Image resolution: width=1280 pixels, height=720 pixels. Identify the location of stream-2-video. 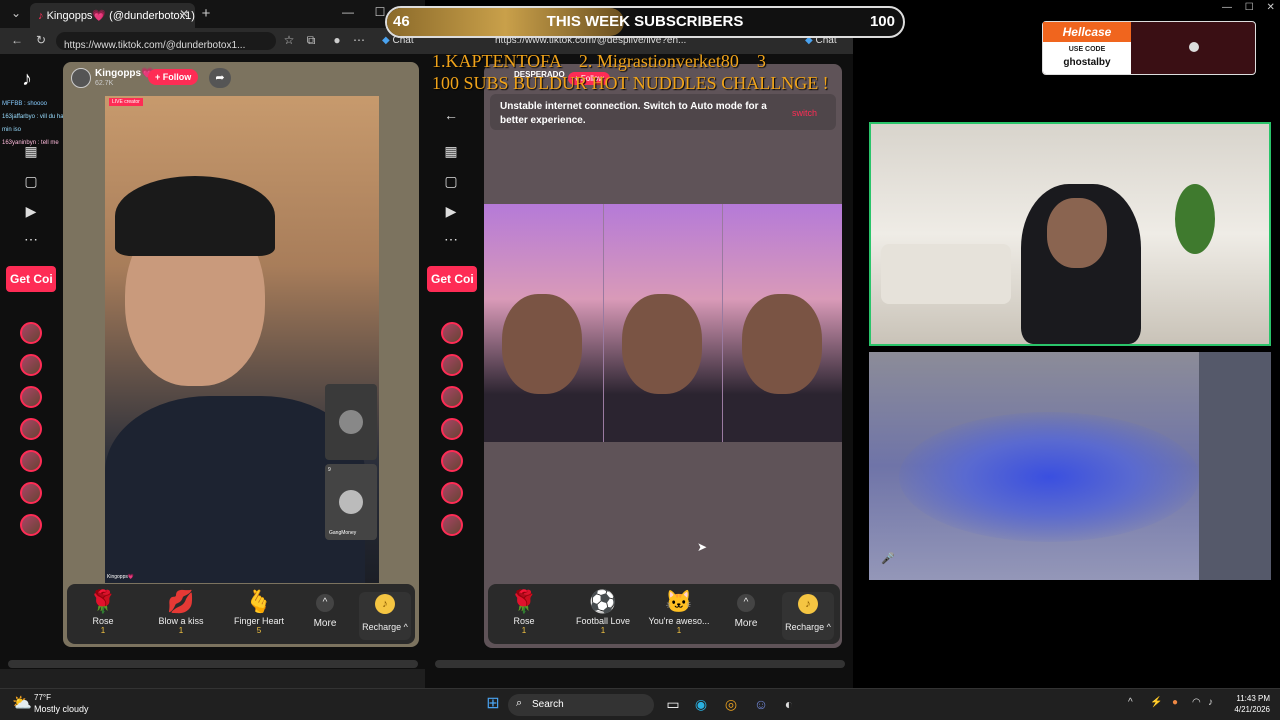
(663, 323).